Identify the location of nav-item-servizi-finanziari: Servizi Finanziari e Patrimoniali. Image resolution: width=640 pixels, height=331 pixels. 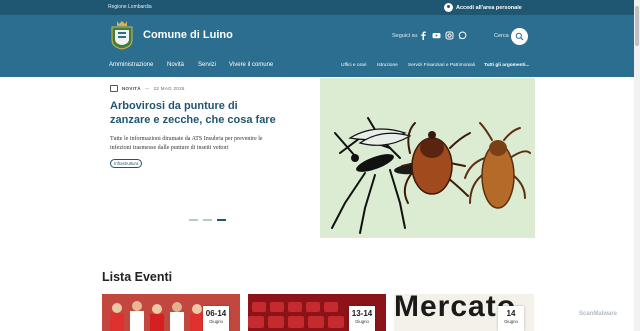
(441, 65).